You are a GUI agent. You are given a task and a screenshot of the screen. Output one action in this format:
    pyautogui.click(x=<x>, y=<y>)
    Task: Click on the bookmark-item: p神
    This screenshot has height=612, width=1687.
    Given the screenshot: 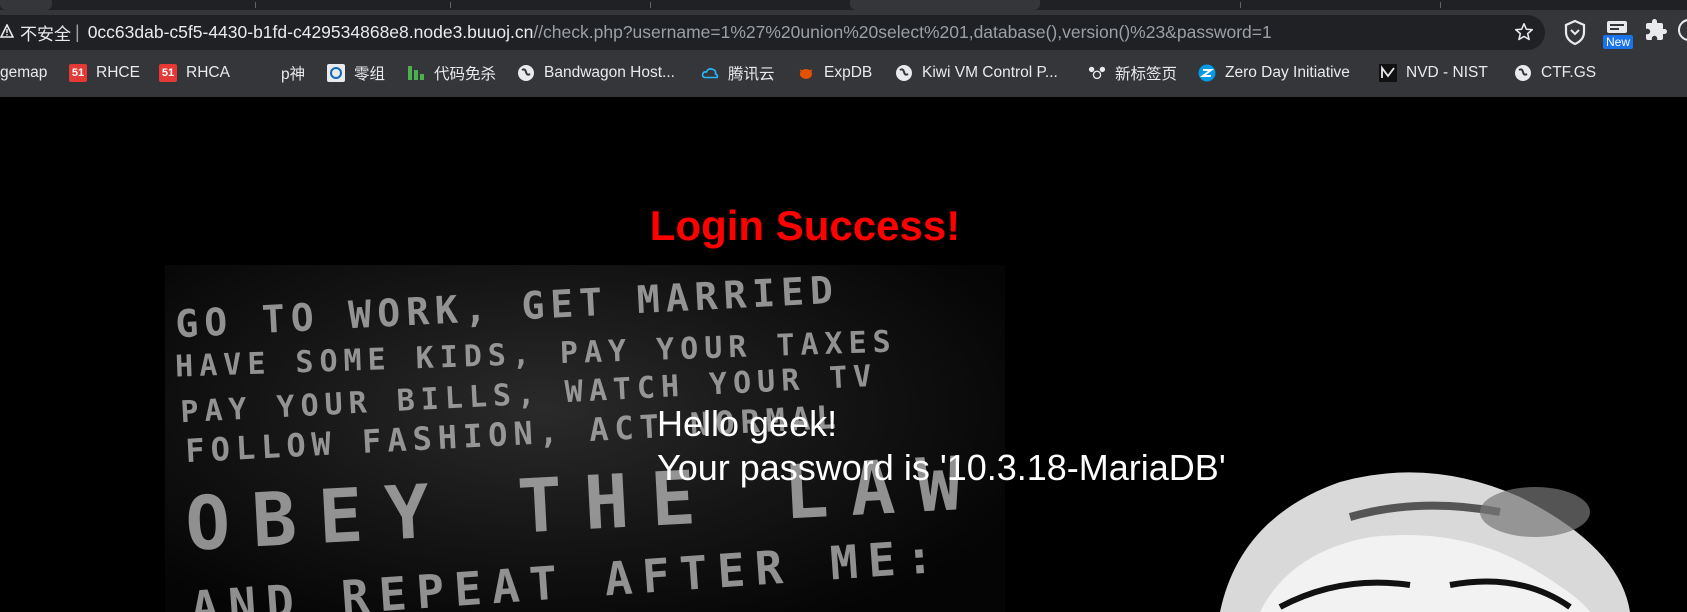 What is the action you would take?
    pyautogui.click(x=293, y=73)
    